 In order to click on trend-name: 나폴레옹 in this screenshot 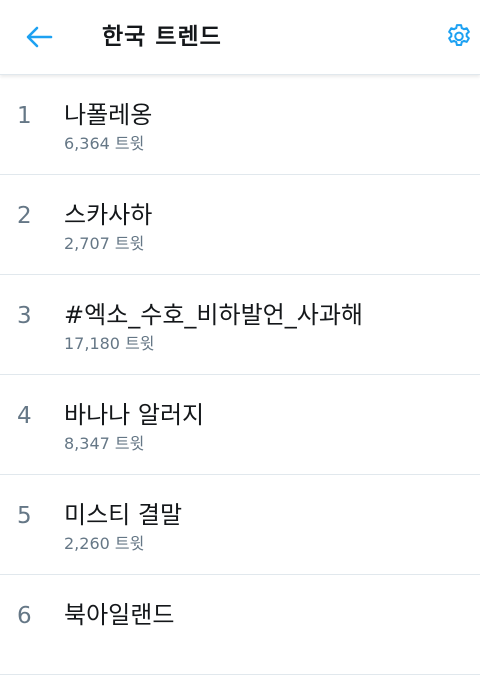, I will do `click(108, 115)`.